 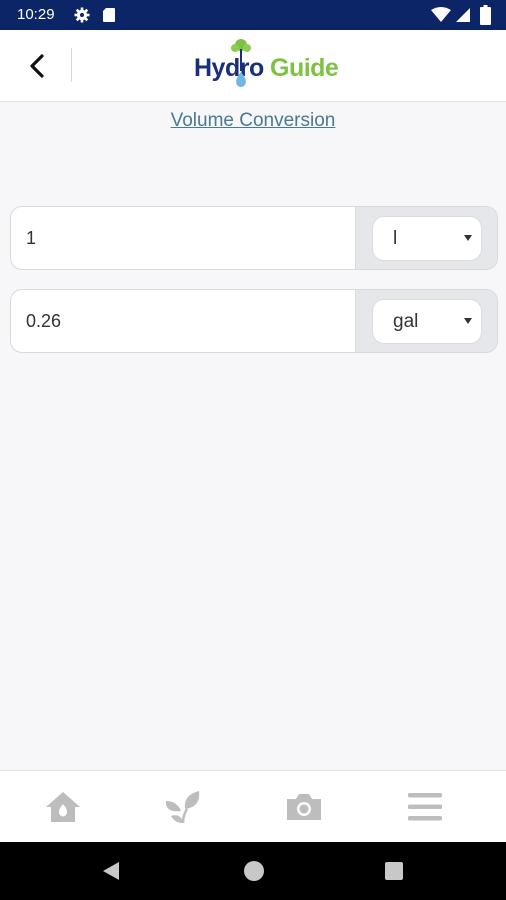 I want to click on leaves-icon, so click(x=183, y=807).